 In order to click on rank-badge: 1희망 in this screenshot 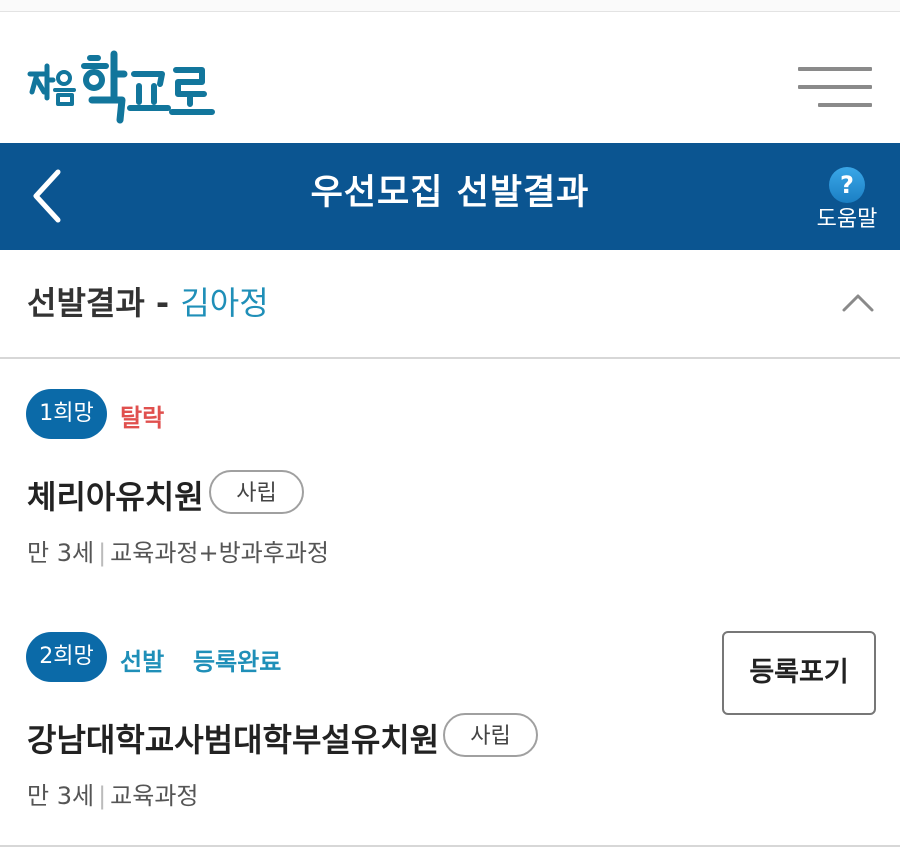, I will do `click(66, 414)`.